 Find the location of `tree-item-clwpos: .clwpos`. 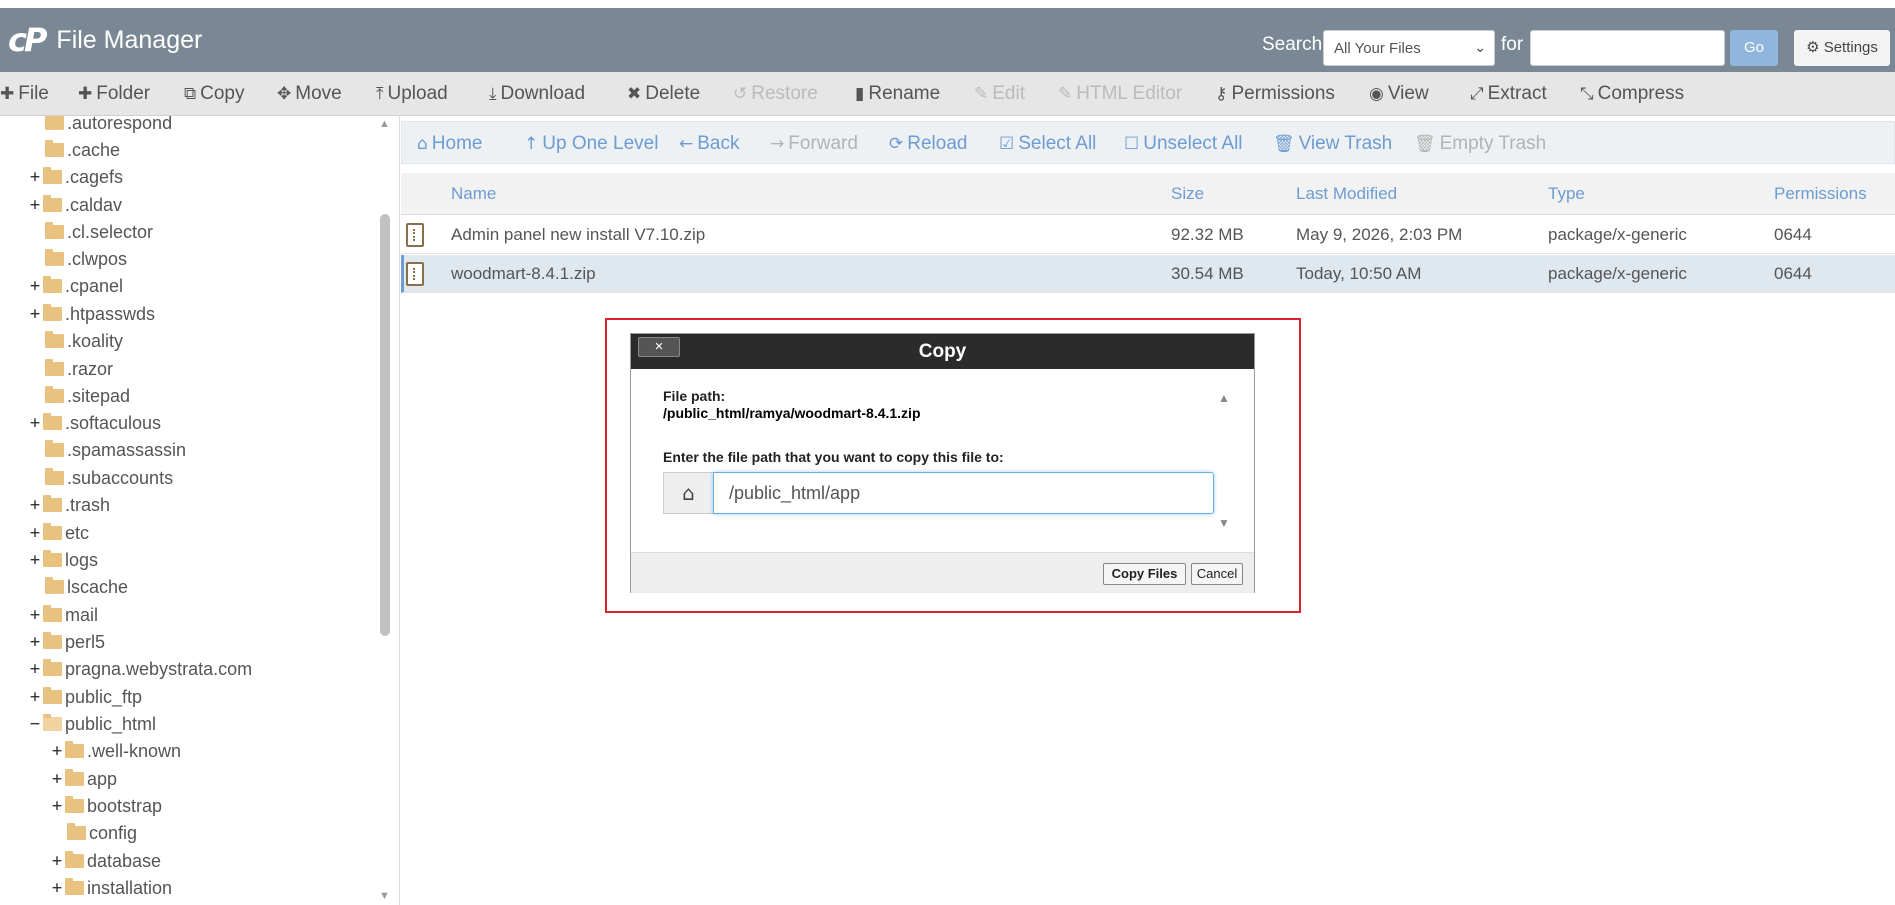

tree-item-clwpos: .clwpos is located at coordinates (78, 259).